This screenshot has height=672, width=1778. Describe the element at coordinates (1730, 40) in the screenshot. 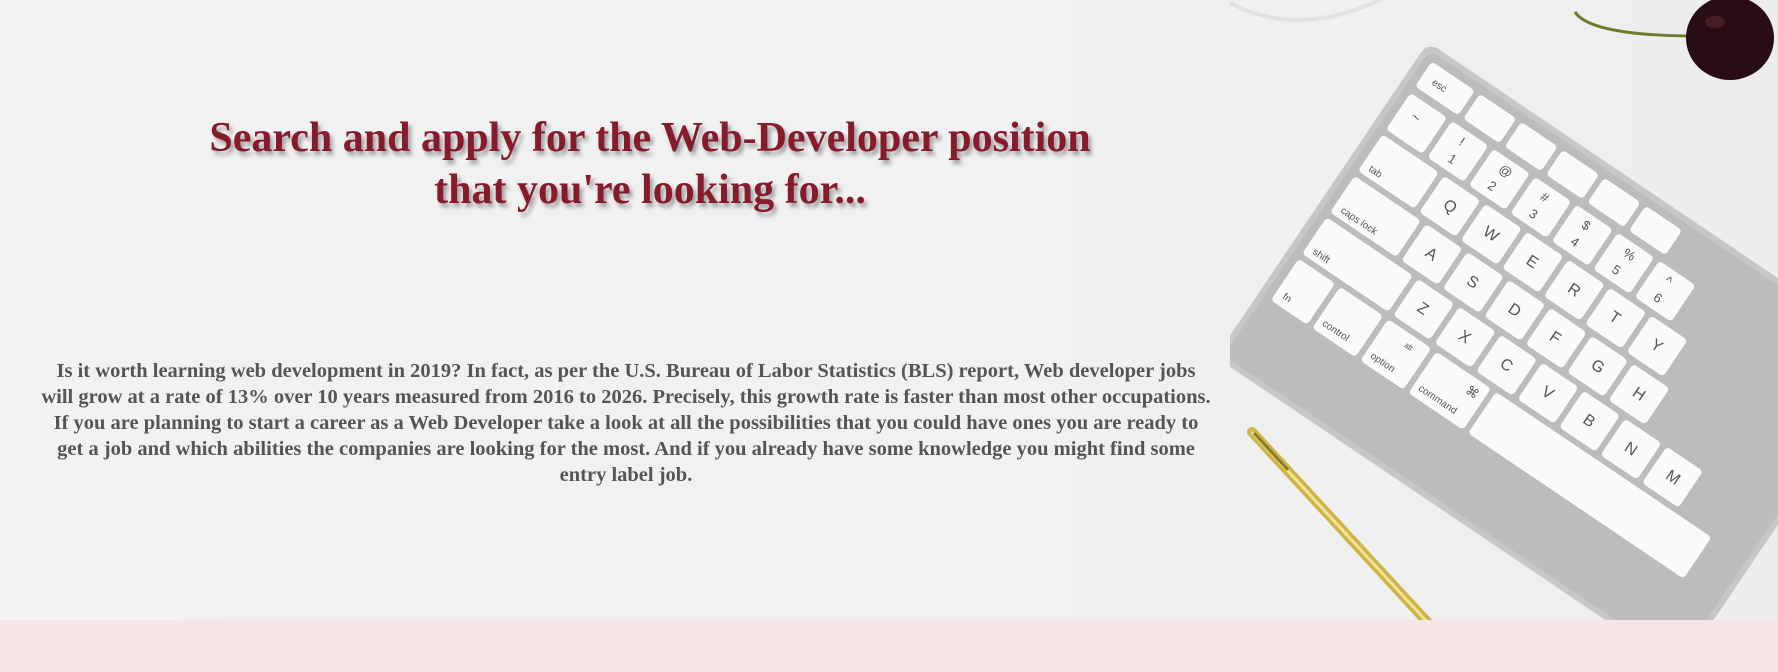

I see `cherry` at that location.